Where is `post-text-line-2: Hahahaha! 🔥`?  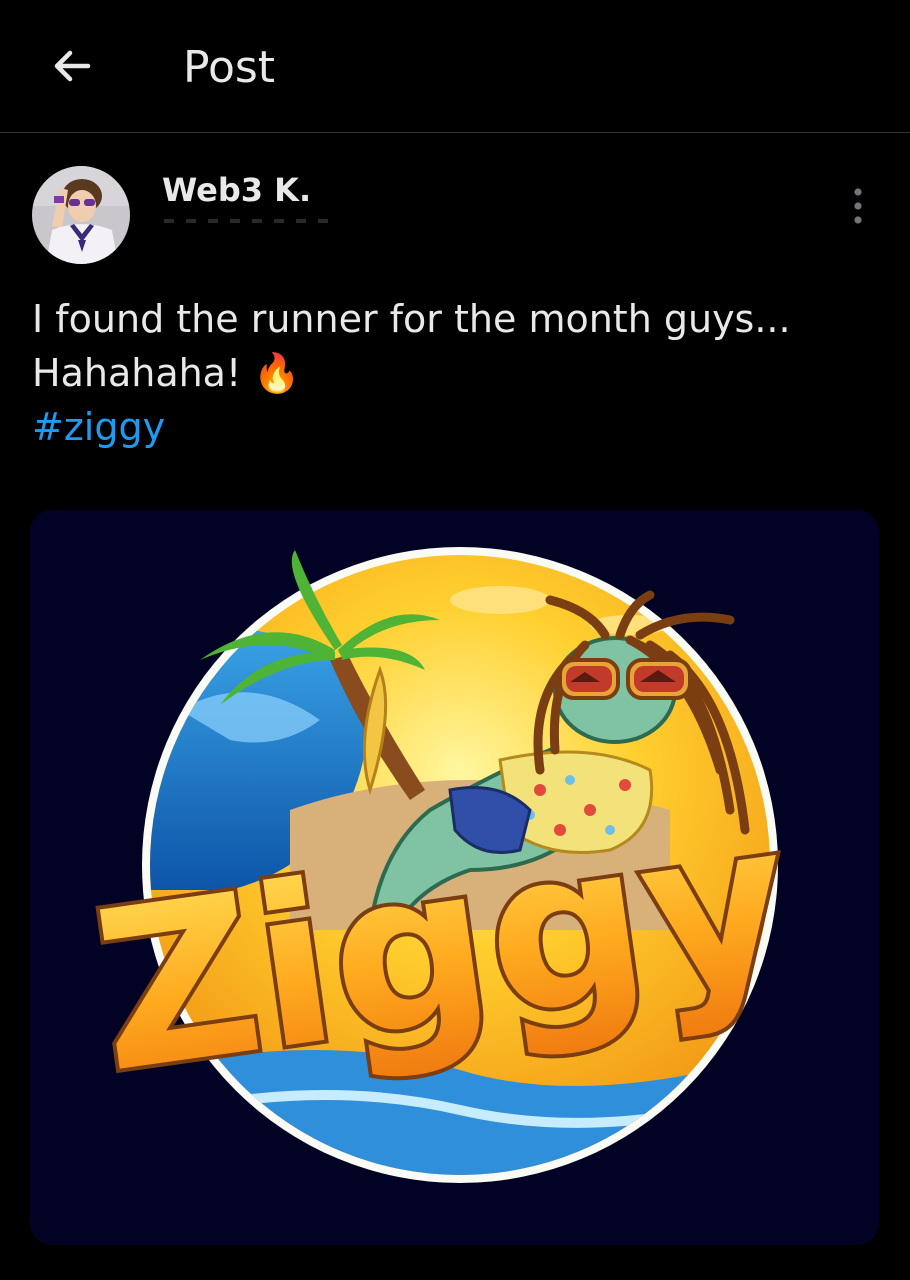 post-text-line-2: Hahahaha! 🔥 is located at coordinates (166, 373).